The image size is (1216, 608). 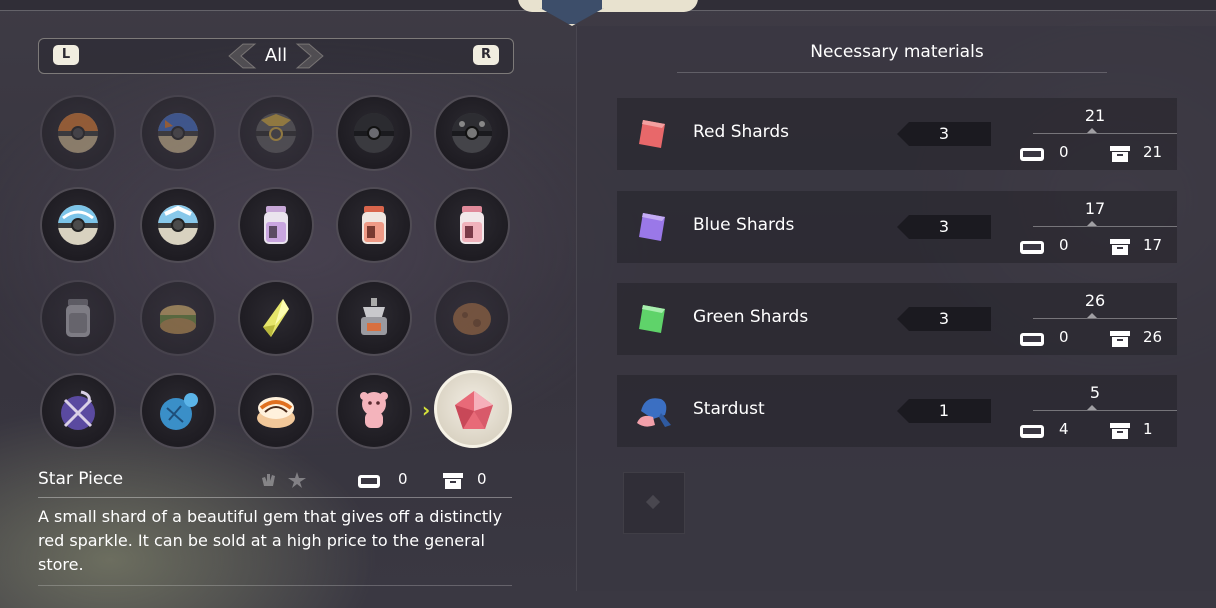 I want to click on bag-count: 4, so click(x=1064, y=429).